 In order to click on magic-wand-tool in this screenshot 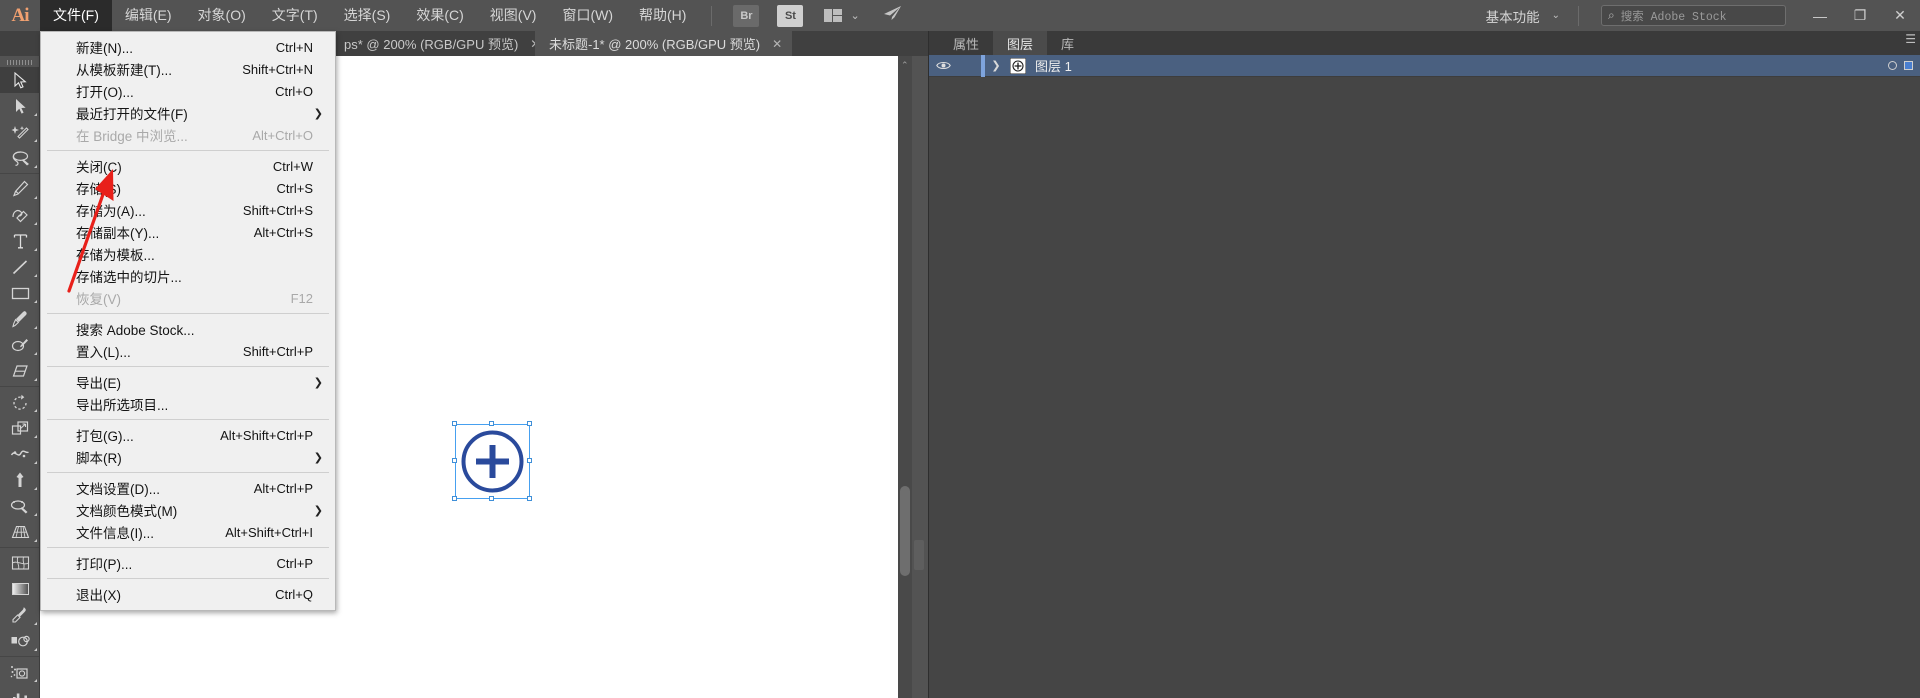, I will do `click(20, 132)`.